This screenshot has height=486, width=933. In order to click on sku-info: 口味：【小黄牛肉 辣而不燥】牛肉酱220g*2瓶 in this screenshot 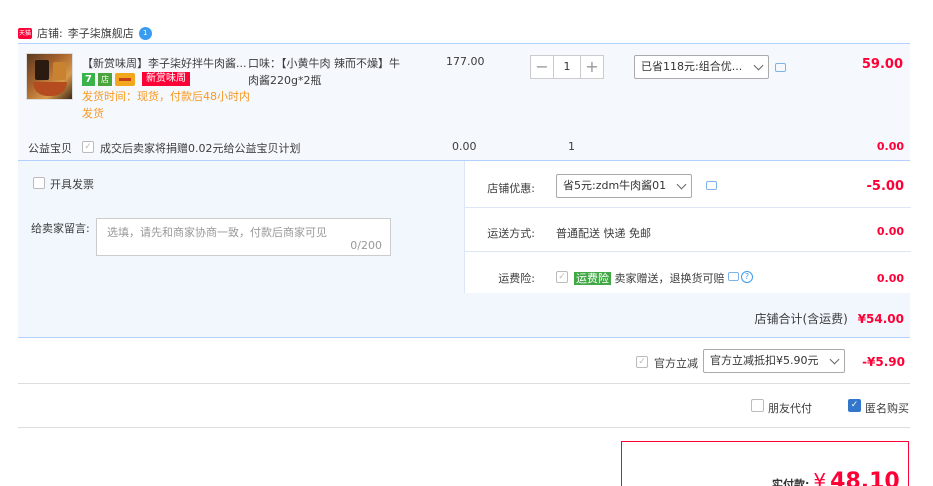, I will do `click(328, 72)`.